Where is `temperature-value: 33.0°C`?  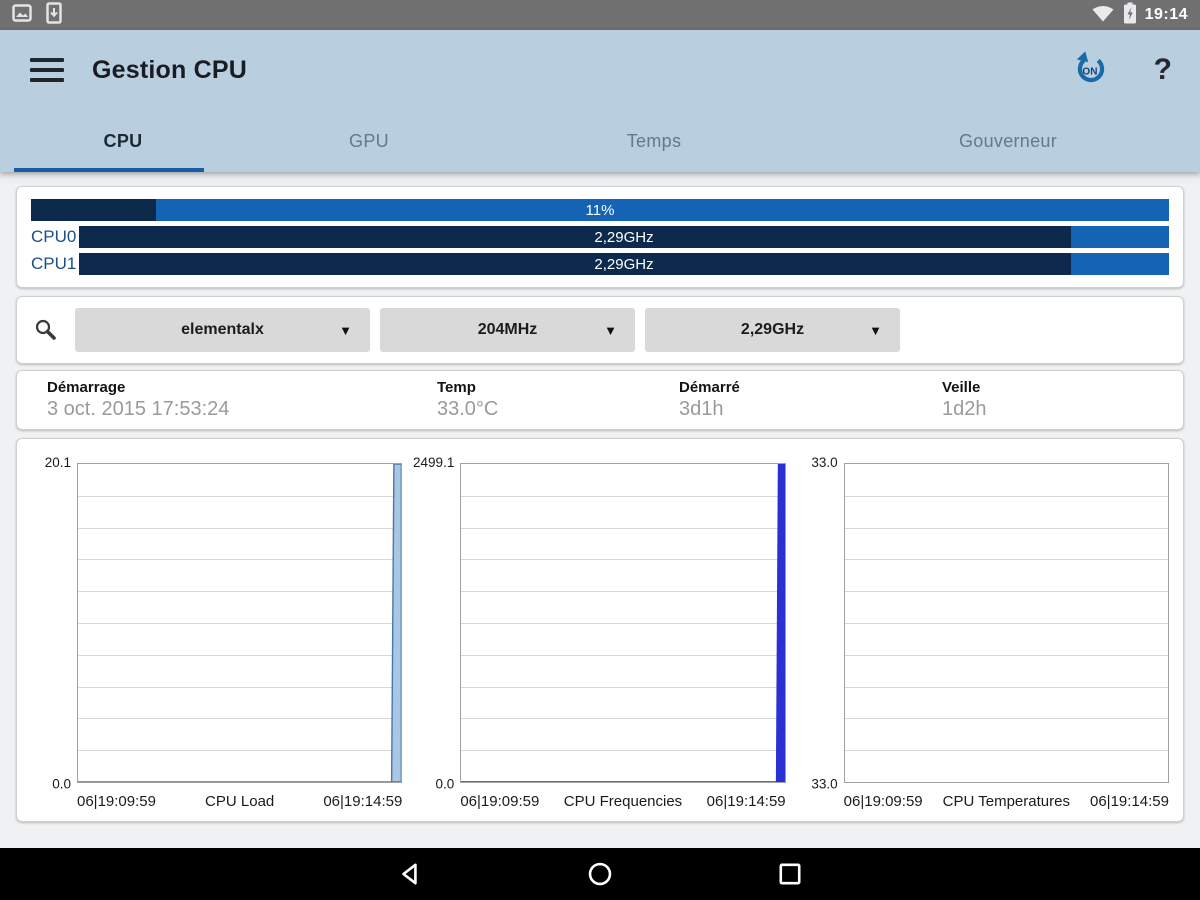 temperature-value: 33.0°C is located at coordinates (468, 409).